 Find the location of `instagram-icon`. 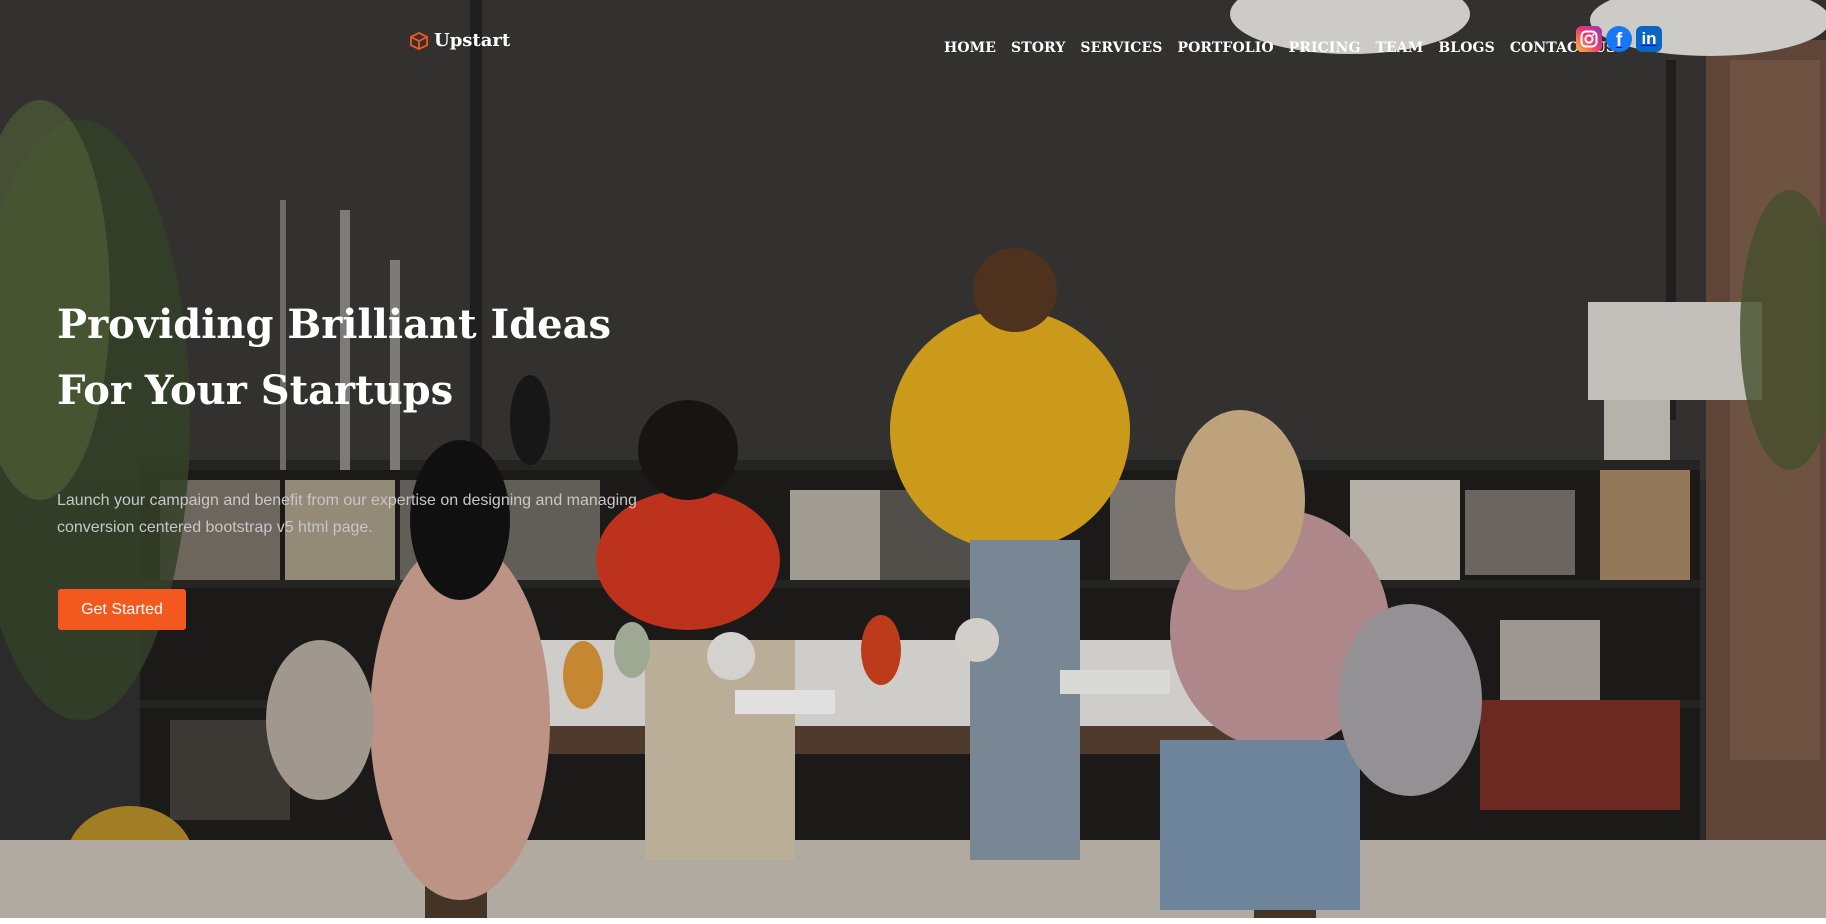

instagram-icon is located at coordinates (1589, 39).